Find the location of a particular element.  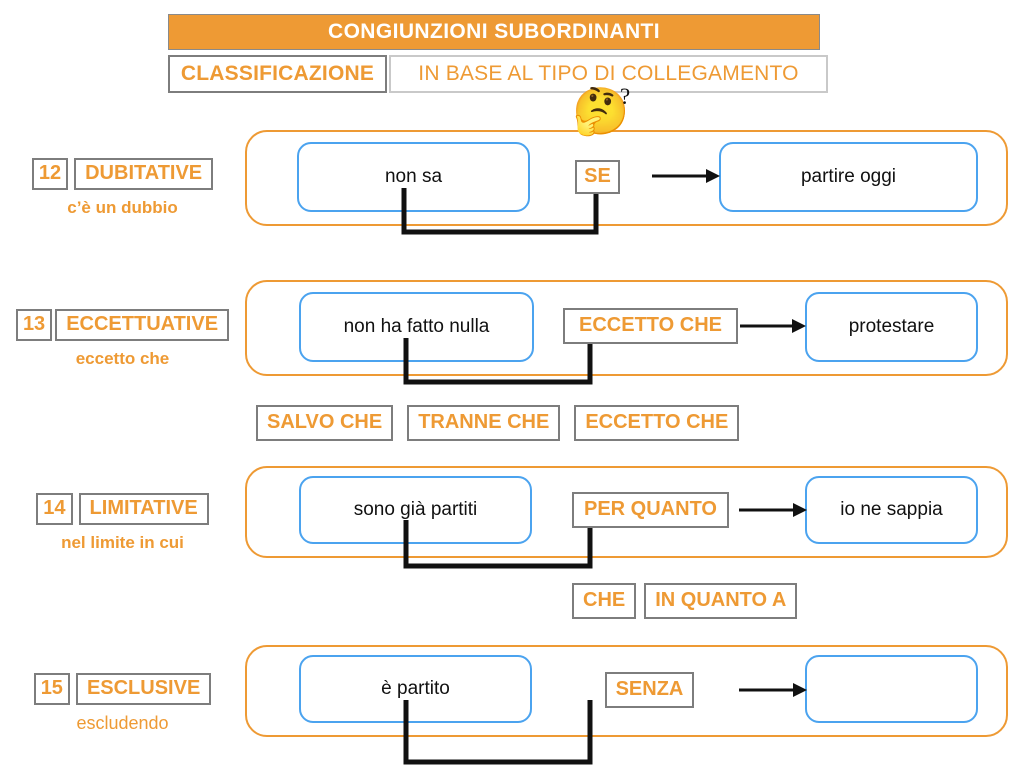

row-label-12: 12 DUBITATIVE c’è un dubbio is located at coordinates (122, 188).